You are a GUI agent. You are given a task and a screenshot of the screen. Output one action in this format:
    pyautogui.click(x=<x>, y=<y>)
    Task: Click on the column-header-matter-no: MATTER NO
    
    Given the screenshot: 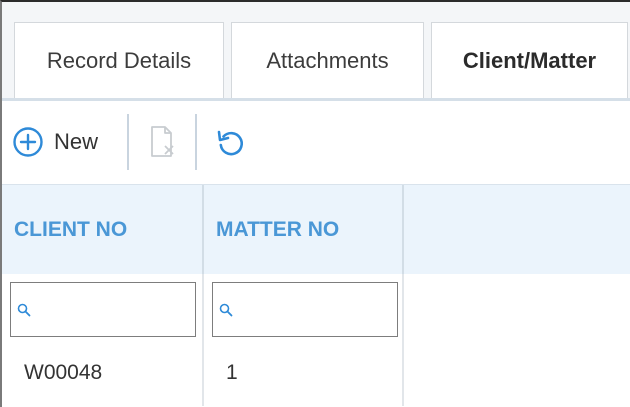 What is the action you would take?
    pyautogui.click(x=304, y=229)
    